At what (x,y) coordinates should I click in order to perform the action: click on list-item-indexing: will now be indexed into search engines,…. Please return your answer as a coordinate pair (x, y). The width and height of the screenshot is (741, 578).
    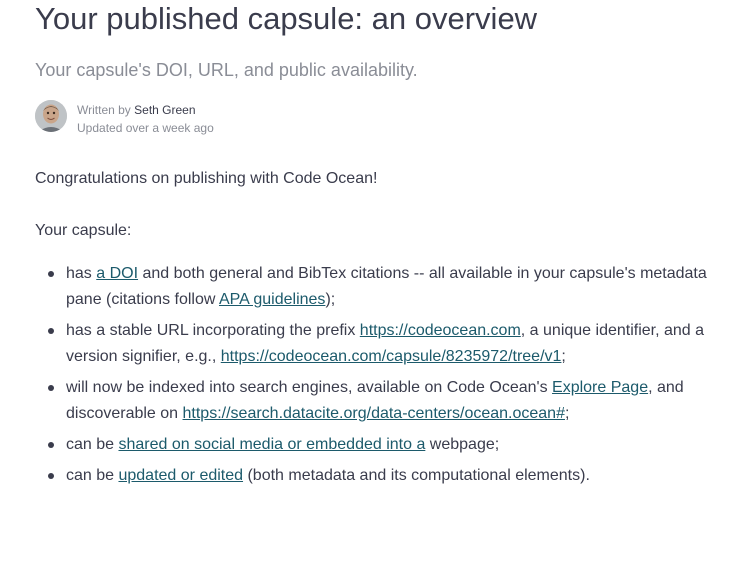
    Looking at the image, I should click on (382, 401).